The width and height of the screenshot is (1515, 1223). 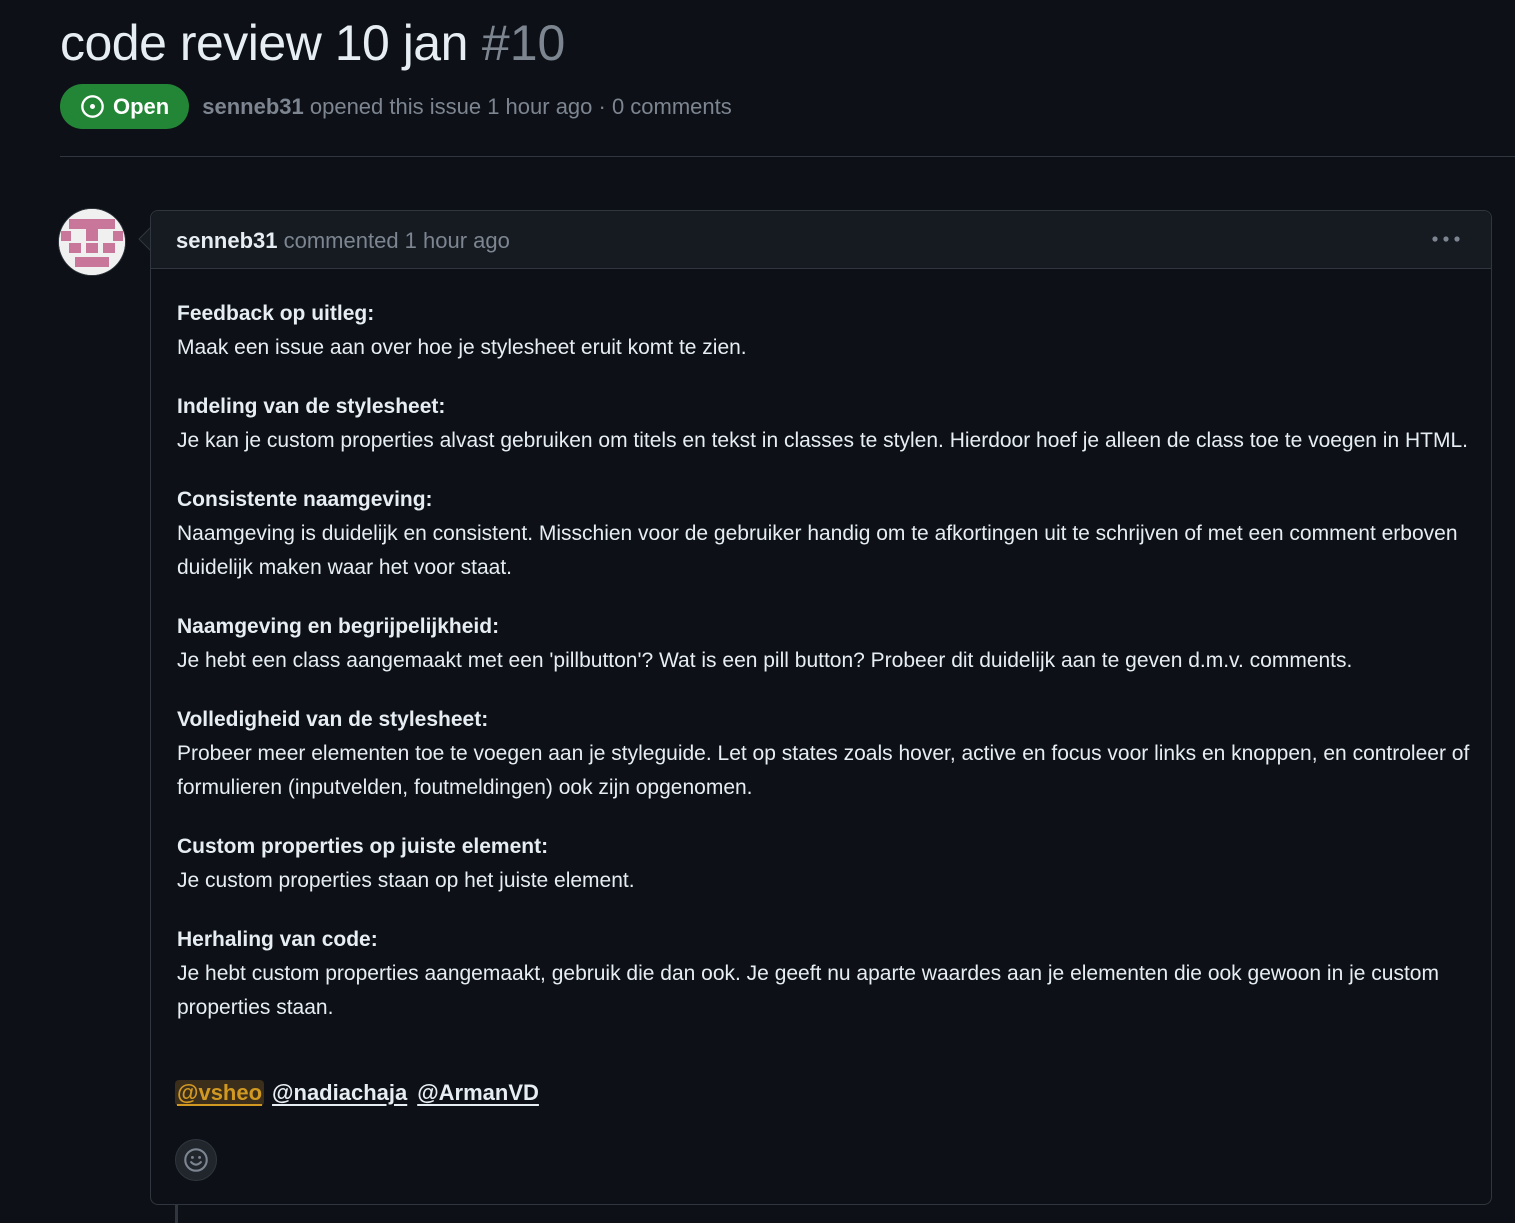 What do you see at coordinates (363, 846) in the screenshot?
I see `section-title: Custom properties op juiste element:` at bounding box center [363, 846].